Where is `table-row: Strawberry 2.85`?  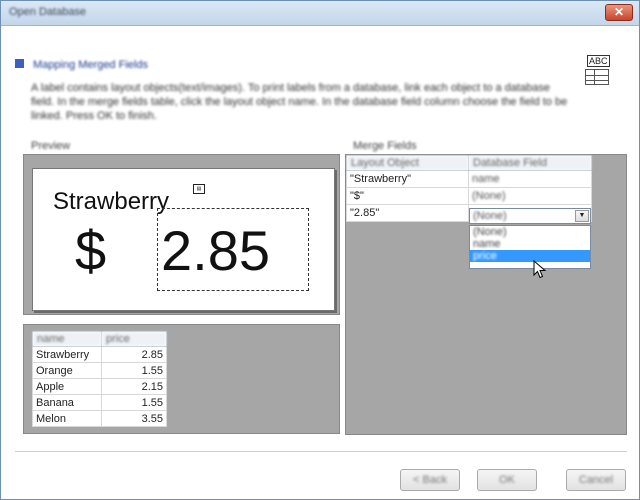
table-row: Strawberry 2.85 is located at coordinates (99, 354).